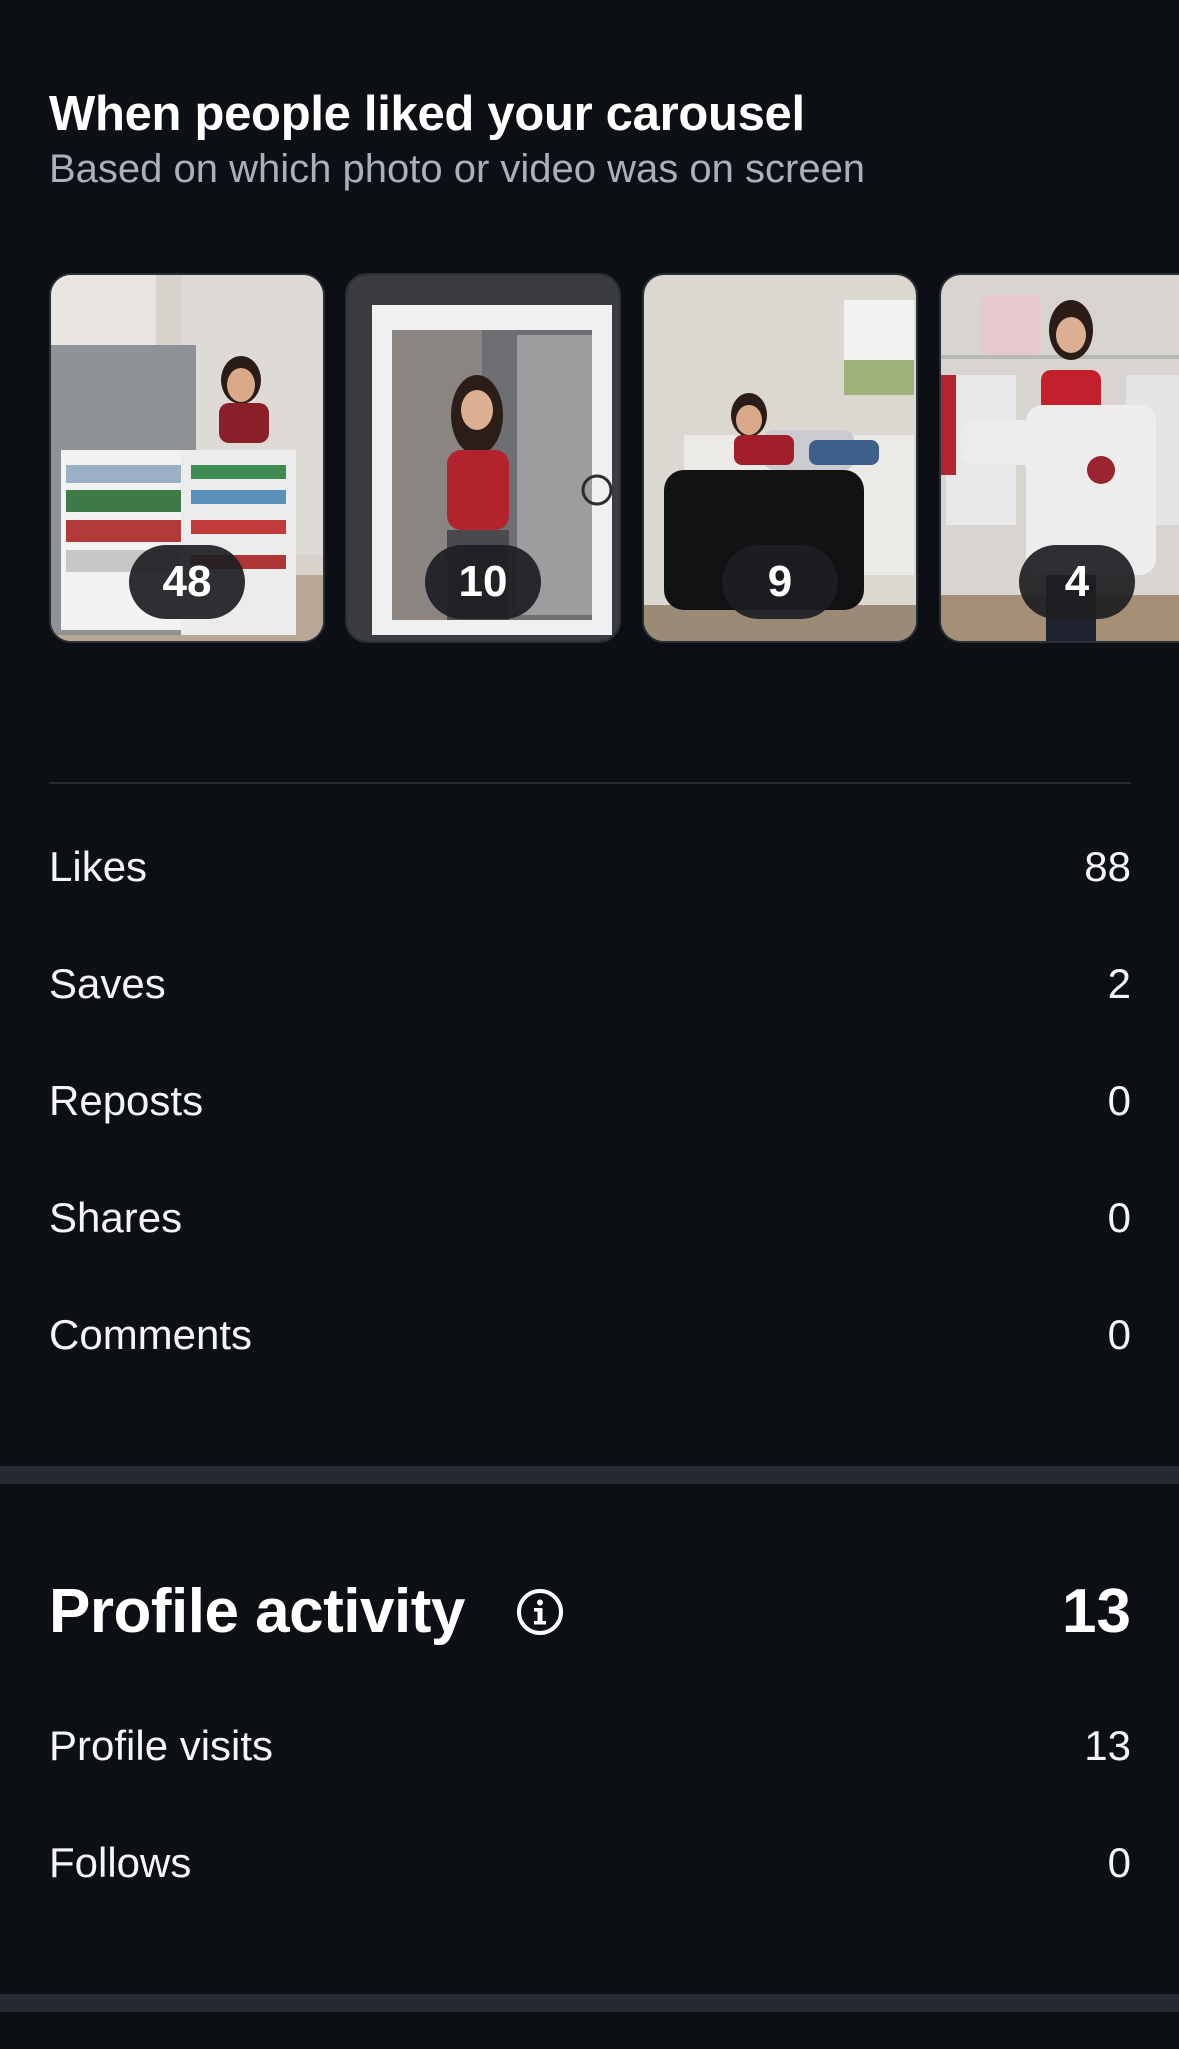 The width and height of the screenshot is (1179, 2049). Describe the element at coordinates (151, 1334) in the screenshot. I see `stat-label: Comments` at that location.